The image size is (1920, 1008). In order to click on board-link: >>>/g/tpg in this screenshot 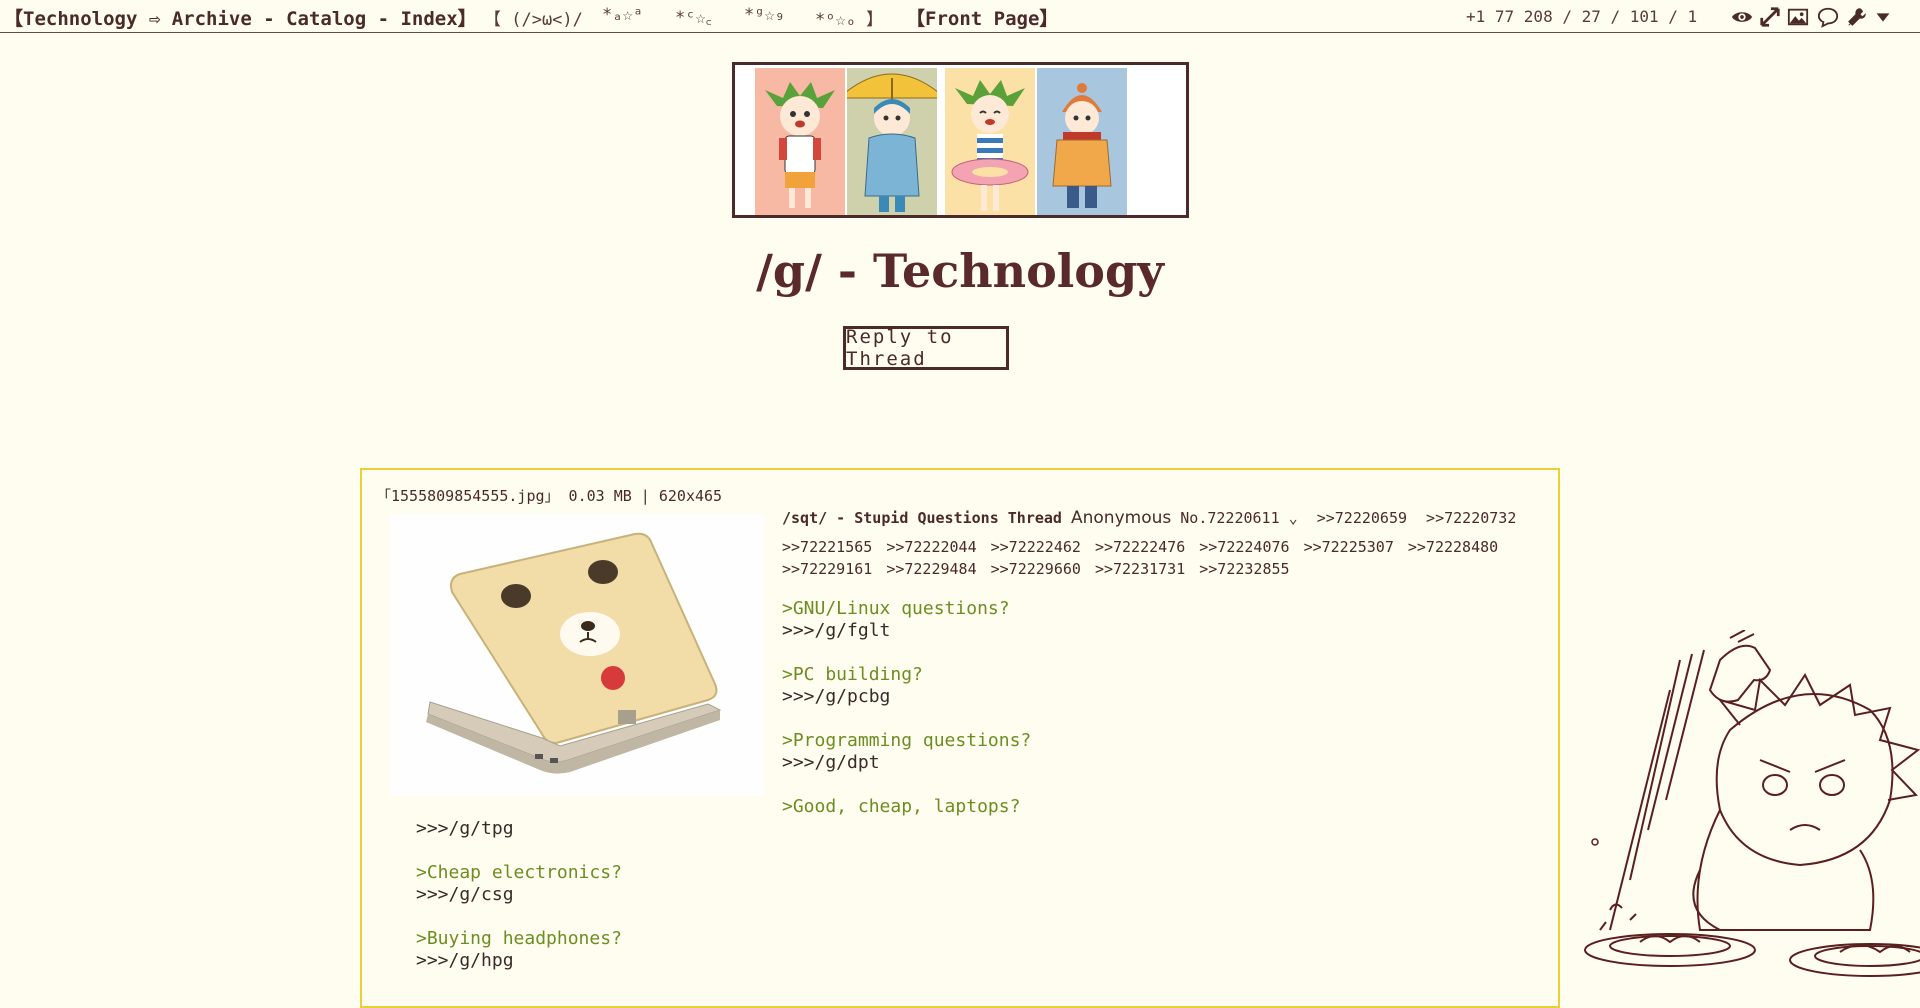, I will do `click(519, 829)`.